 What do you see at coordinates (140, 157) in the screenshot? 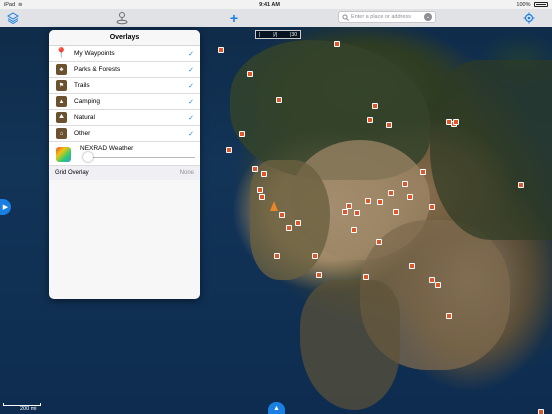
I see `nexrad-opacity-track` at bounding box center [140, 157].